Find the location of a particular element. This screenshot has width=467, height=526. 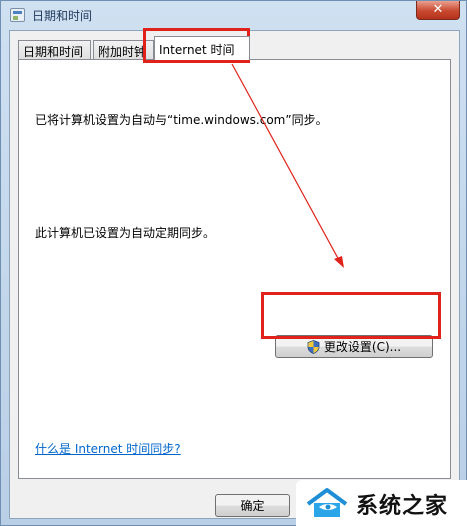

watermark-text: 系统之家 is located at coordinates (402, 506).